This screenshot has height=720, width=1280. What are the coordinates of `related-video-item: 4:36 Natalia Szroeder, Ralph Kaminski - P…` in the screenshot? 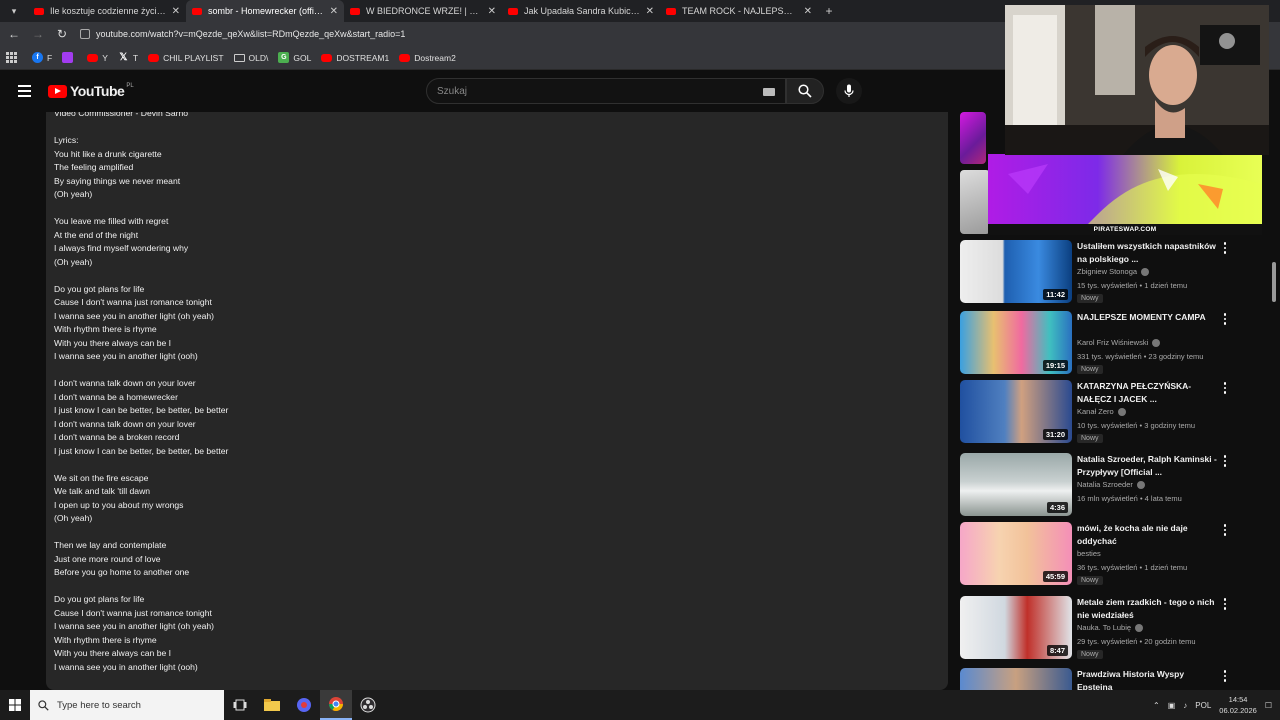 It's located at (1110, 486).